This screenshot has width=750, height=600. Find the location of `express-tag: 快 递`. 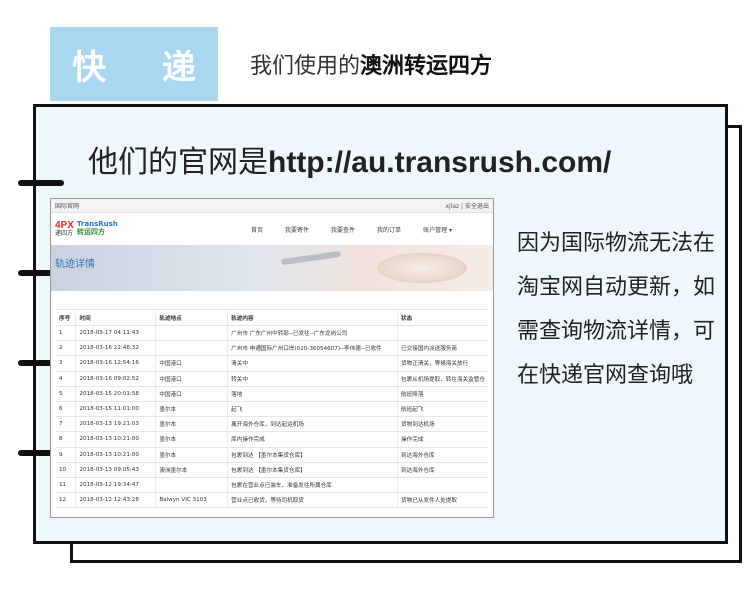

express-tag: 快 递 is located at coordinates (134, 64).